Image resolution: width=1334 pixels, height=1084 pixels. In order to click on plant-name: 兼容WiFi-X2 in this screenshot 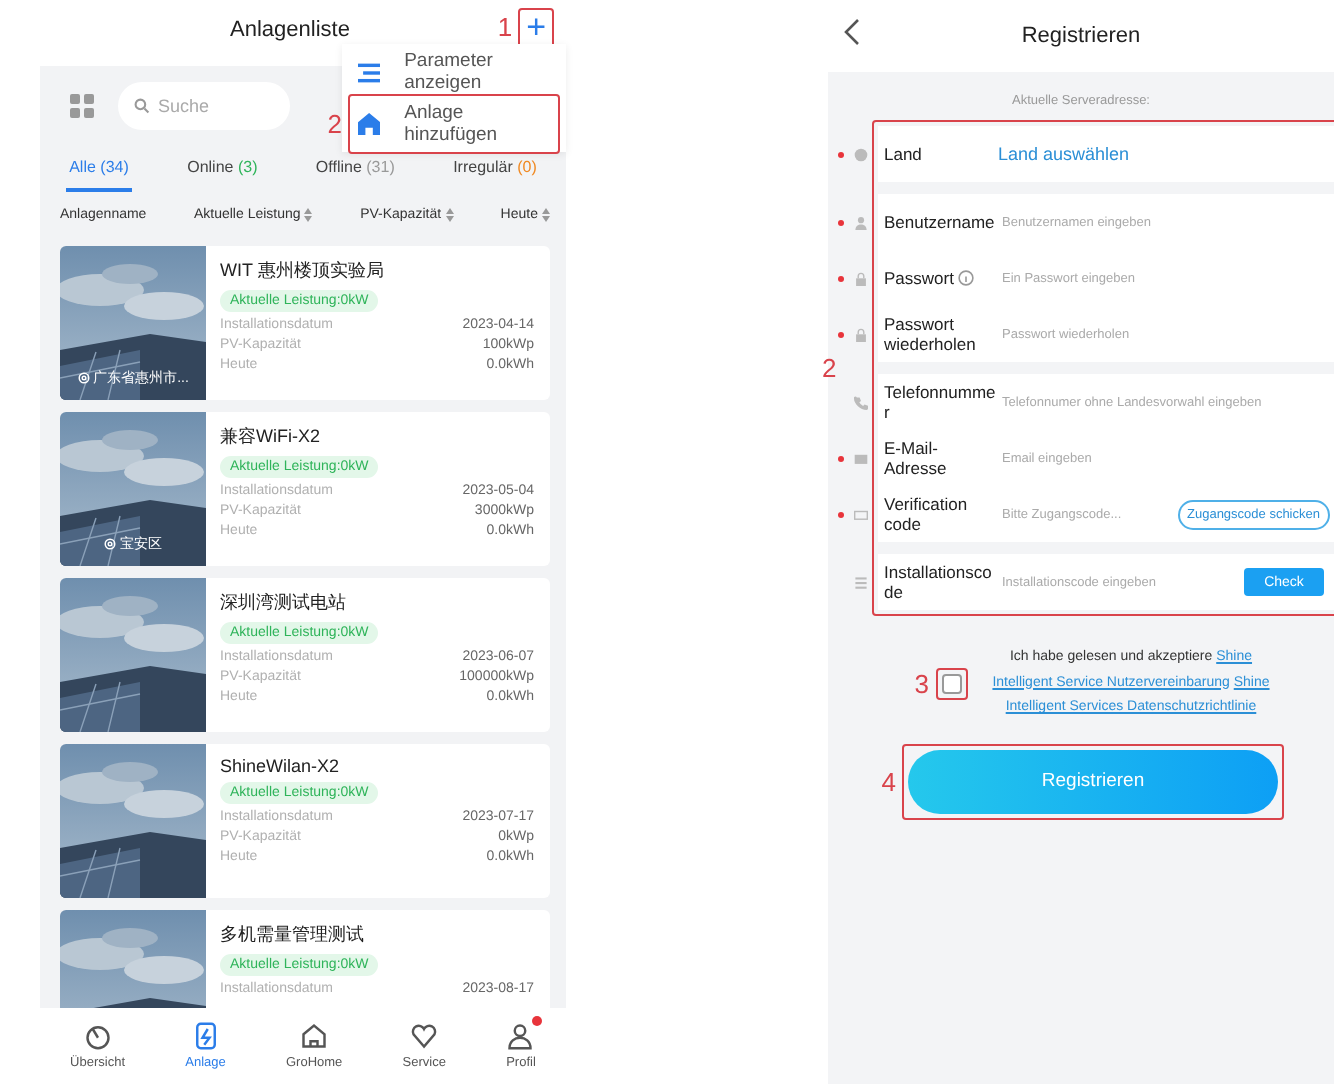, I will do `click(271, 437)`.